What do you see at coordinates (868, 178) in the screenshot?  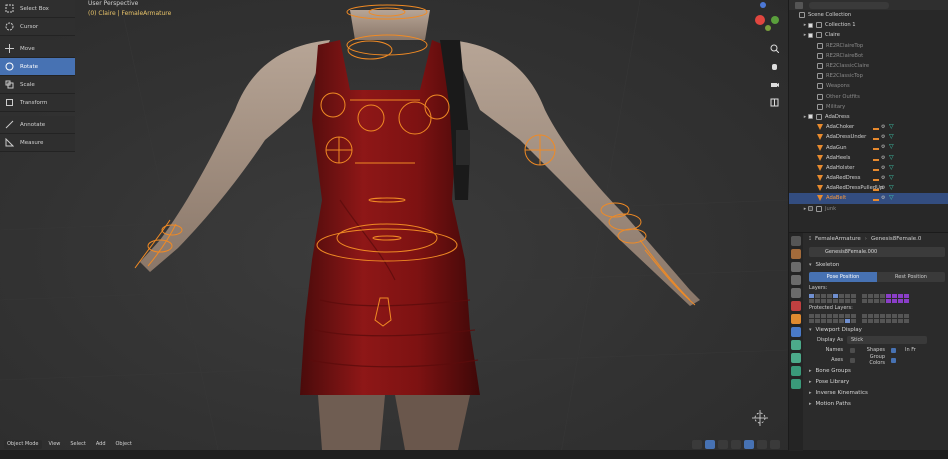 I see `outliner-row: AdaRedDress ⚙ ▽` at bounding box center [868, 178].